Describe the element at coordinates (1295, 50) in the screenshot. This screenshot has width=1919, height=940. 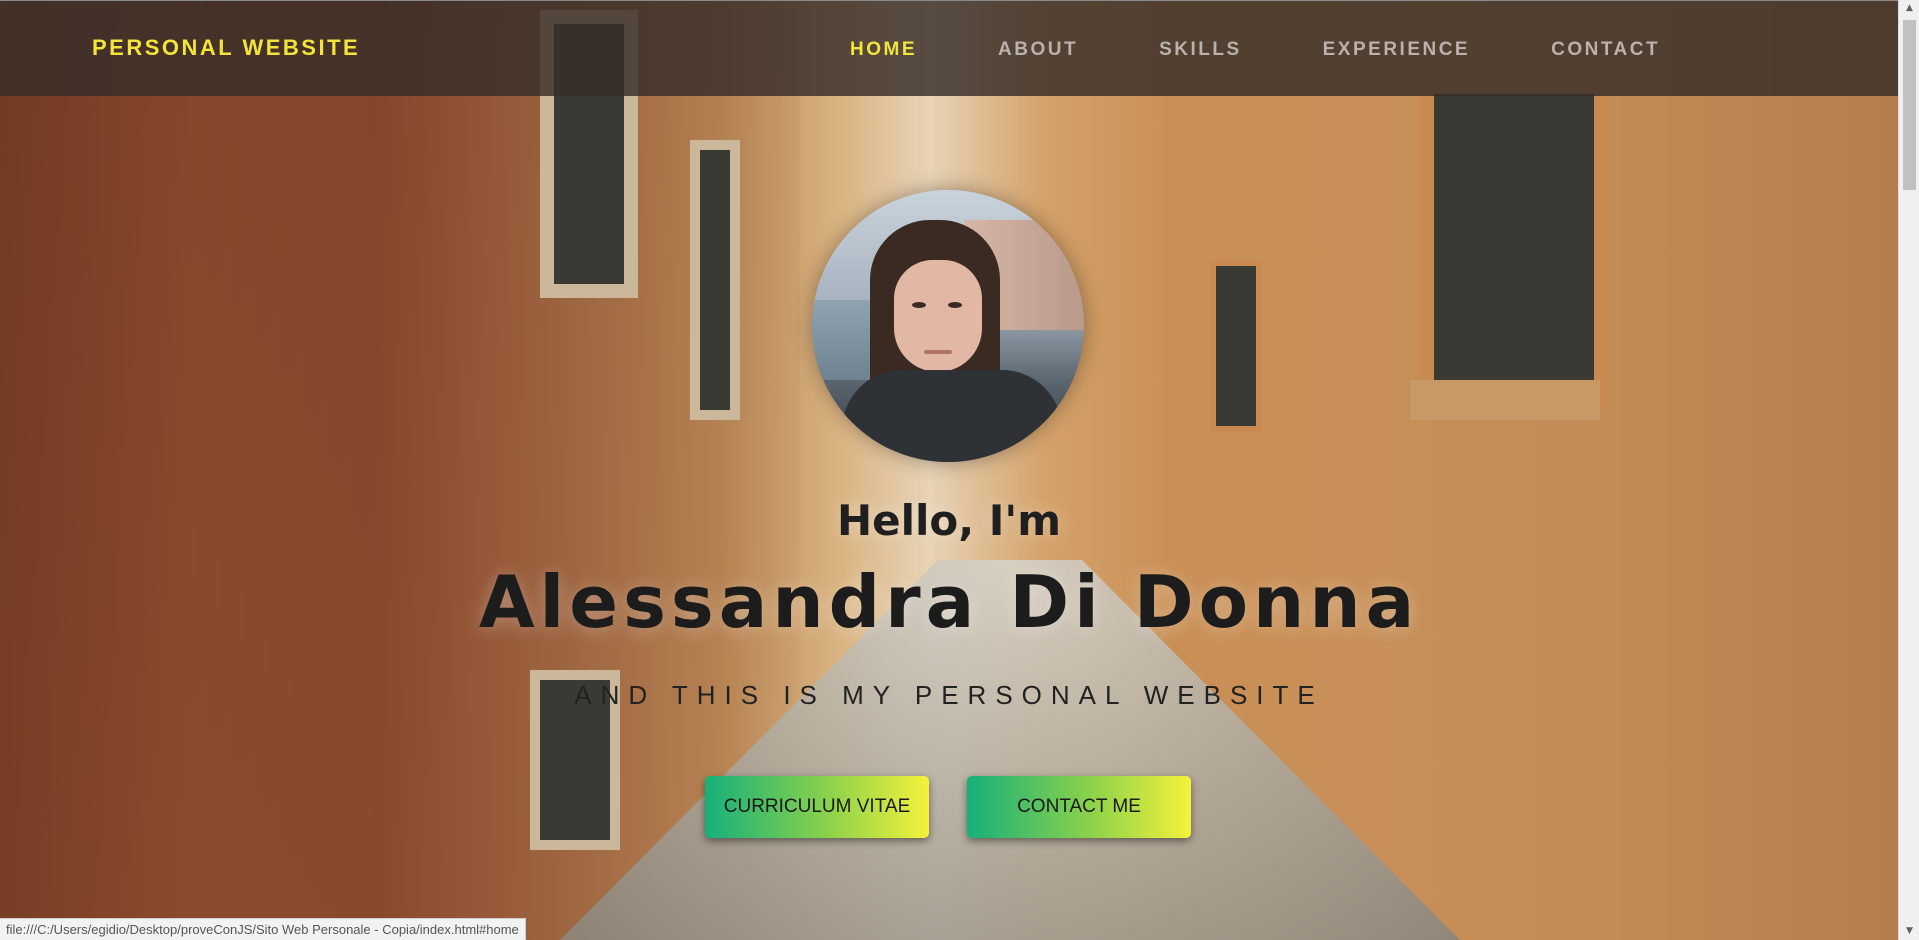
I see `nav-links: HOME ABOUT SKILLS EXPERIENCE CONTACT` at that location.